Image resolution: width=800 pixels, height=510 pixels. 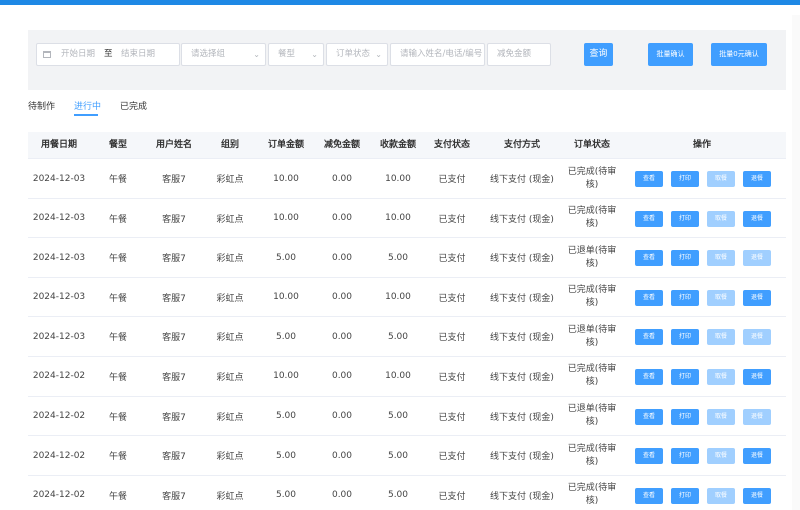 What do you see at coordinates (398, 495) in the screenshot?
I see `received-amount-cell: 5.00` at bounding box center [398, 495].